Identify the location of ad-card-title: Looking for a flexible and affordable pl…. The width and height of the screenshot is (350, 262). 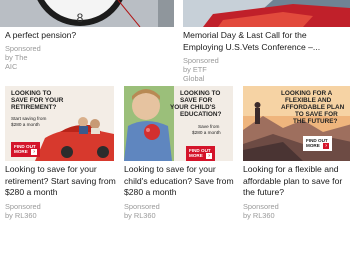
(296, 181).